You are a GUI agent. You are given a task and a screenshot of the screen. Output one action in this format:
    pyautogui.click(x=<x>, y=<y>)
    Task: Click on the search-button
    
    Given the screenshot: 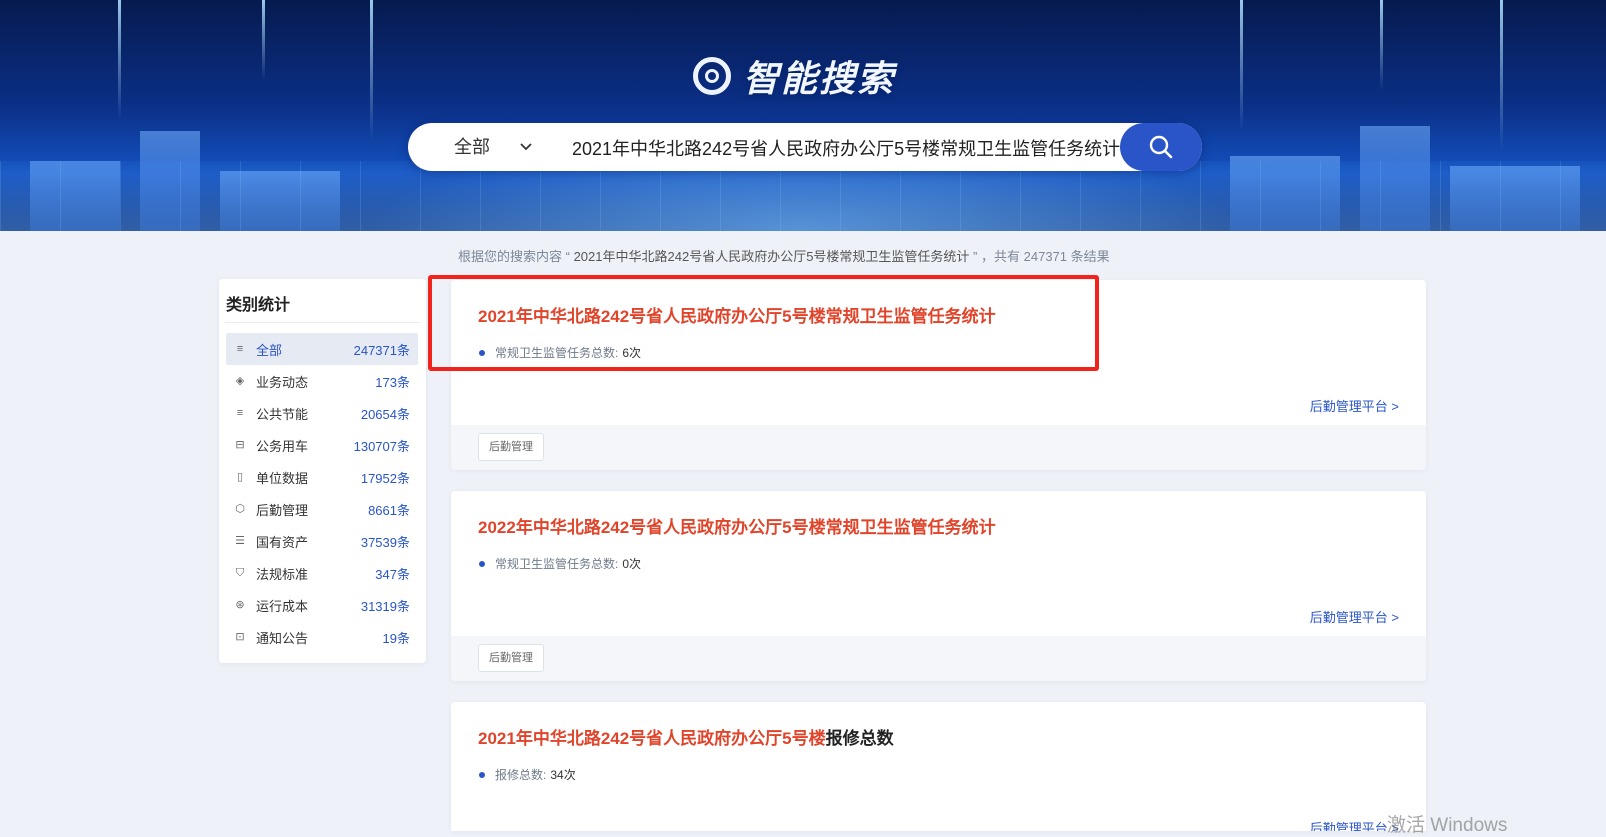 What is the action you would take?
    pyautogui.click(x=1161, y=147)
    